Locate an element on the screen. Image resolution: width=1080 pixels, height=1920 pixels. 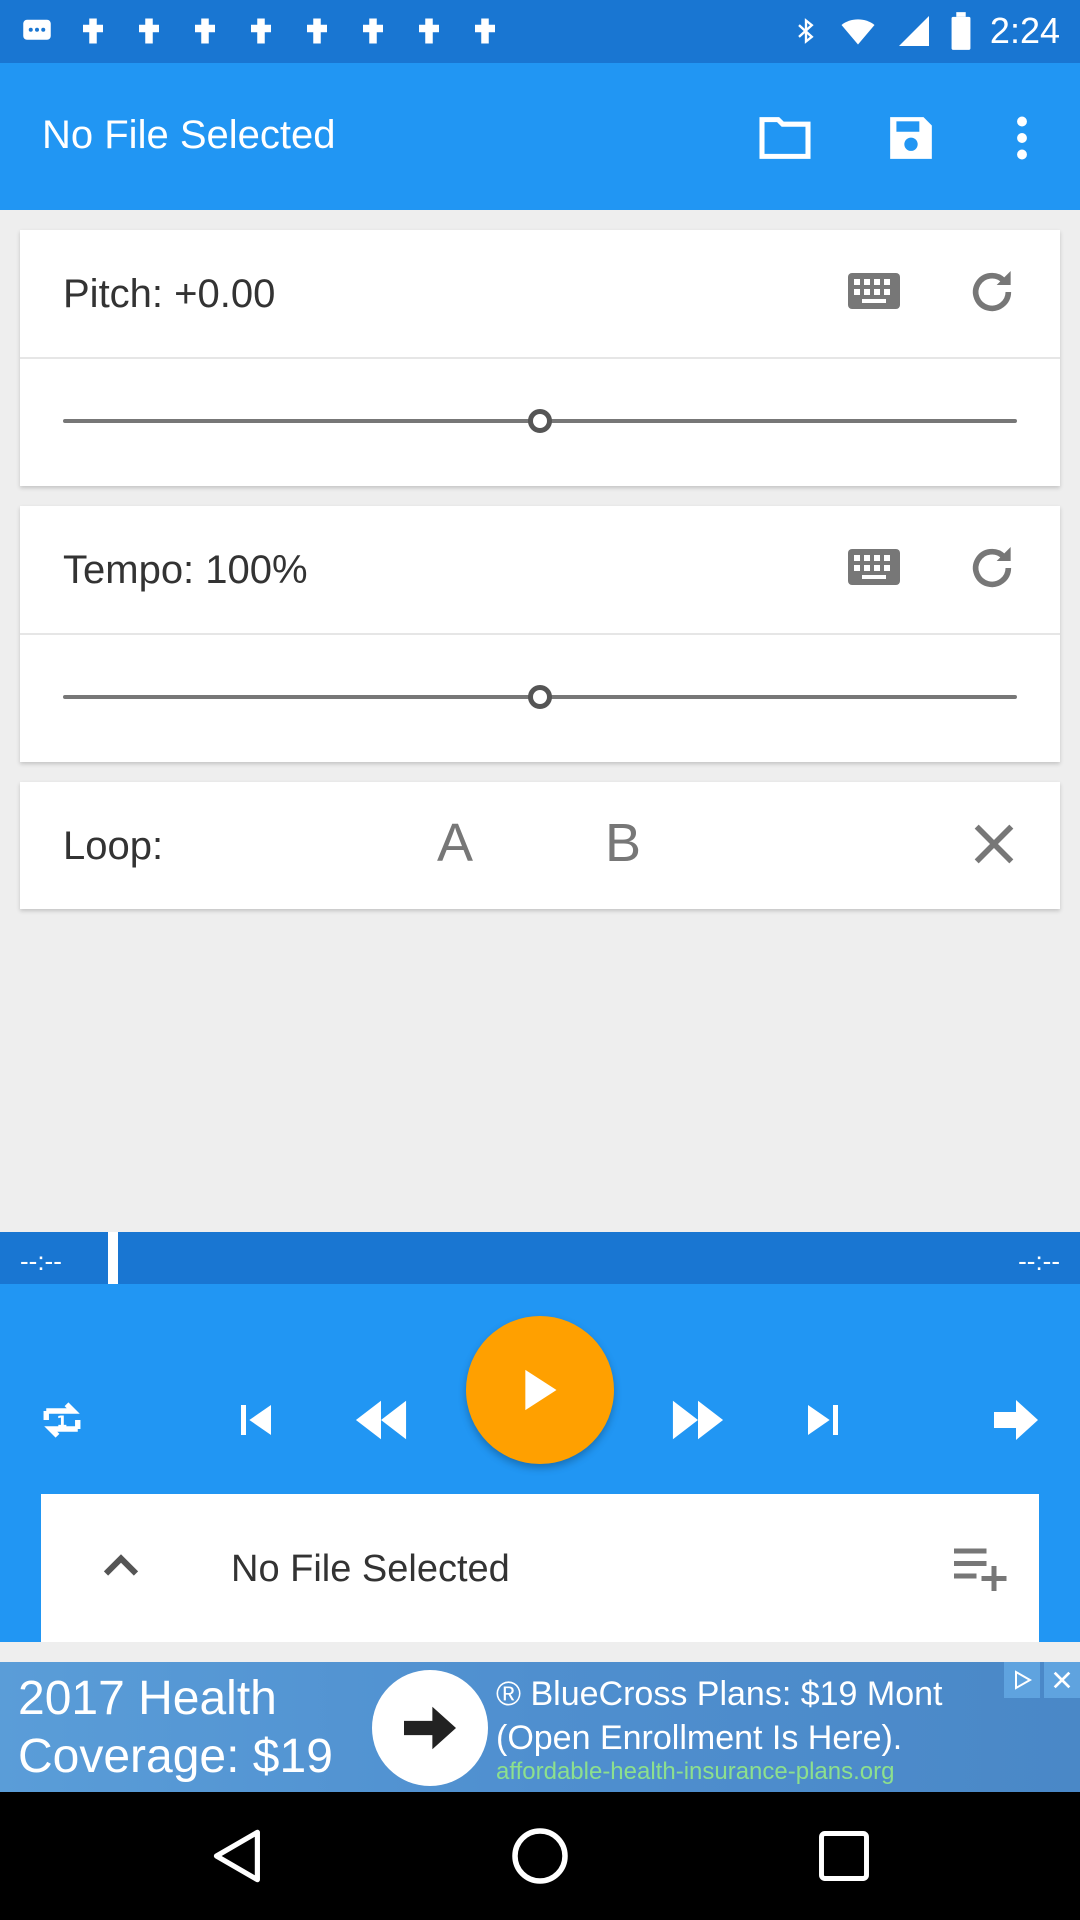
now-playing-bar: No File Selected is located at coordinates (540, 1568).